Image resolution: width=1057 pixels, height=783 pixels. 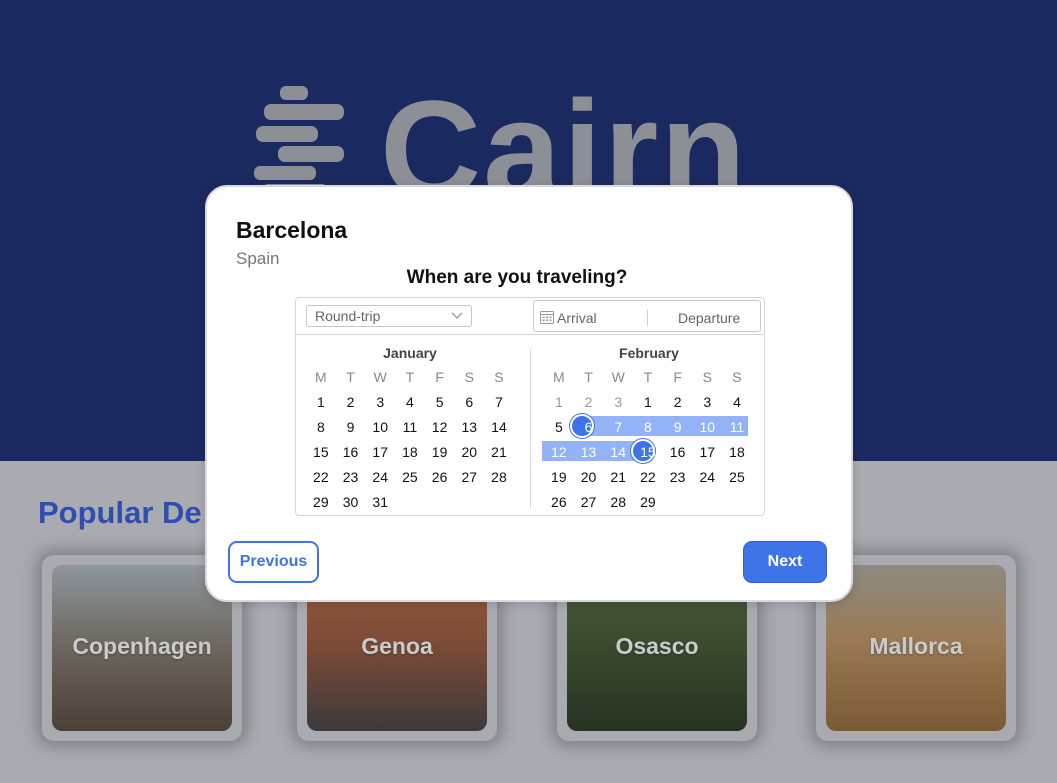 What do you see at coordinates (142, 646) in the screenshot?
I see `destination-label: Copenhagen` at bounding box center [142, 646].